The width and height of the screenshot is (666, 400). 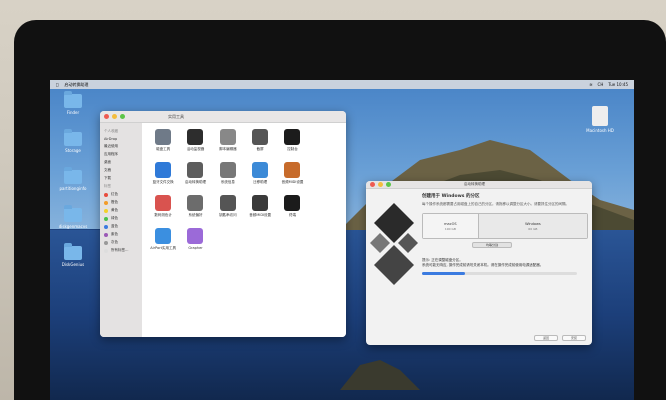 What do you see at coordinates (223, 117) in the screenshot?
I see `finder-titlebar: 实用工具` at bounding box center [223, 117].